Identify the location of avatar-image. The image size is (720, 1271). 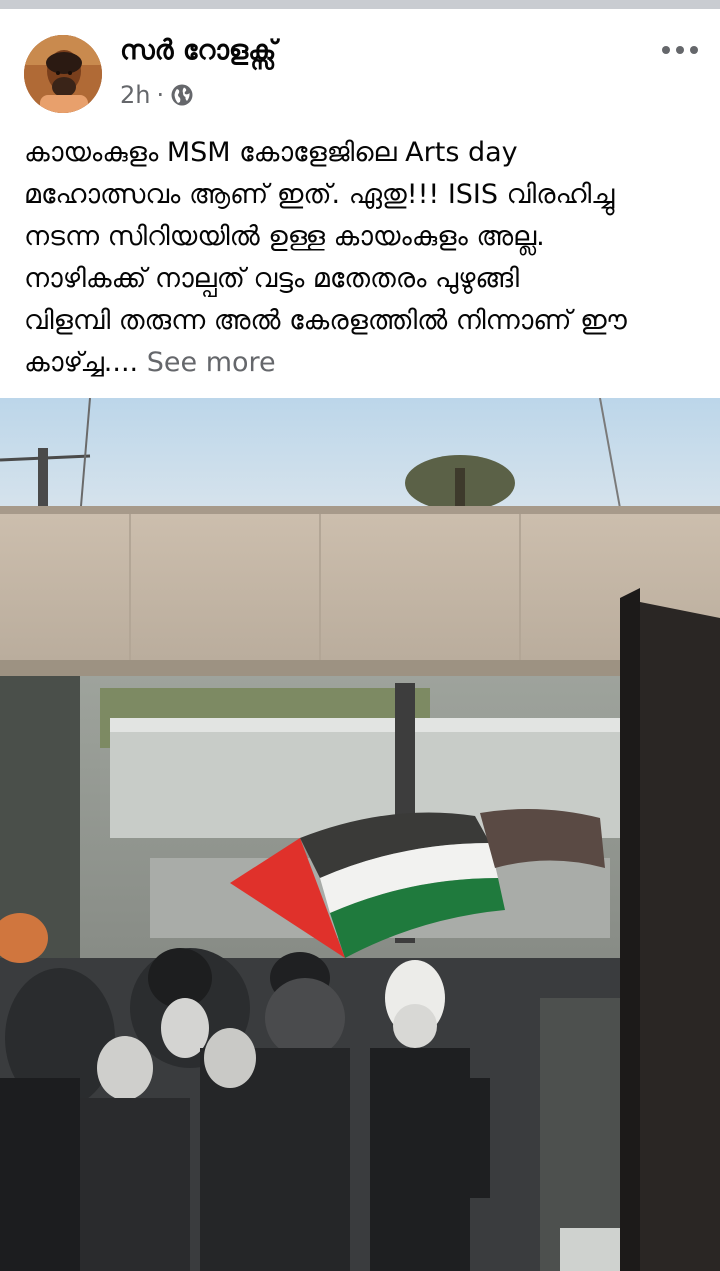
(63, 74).